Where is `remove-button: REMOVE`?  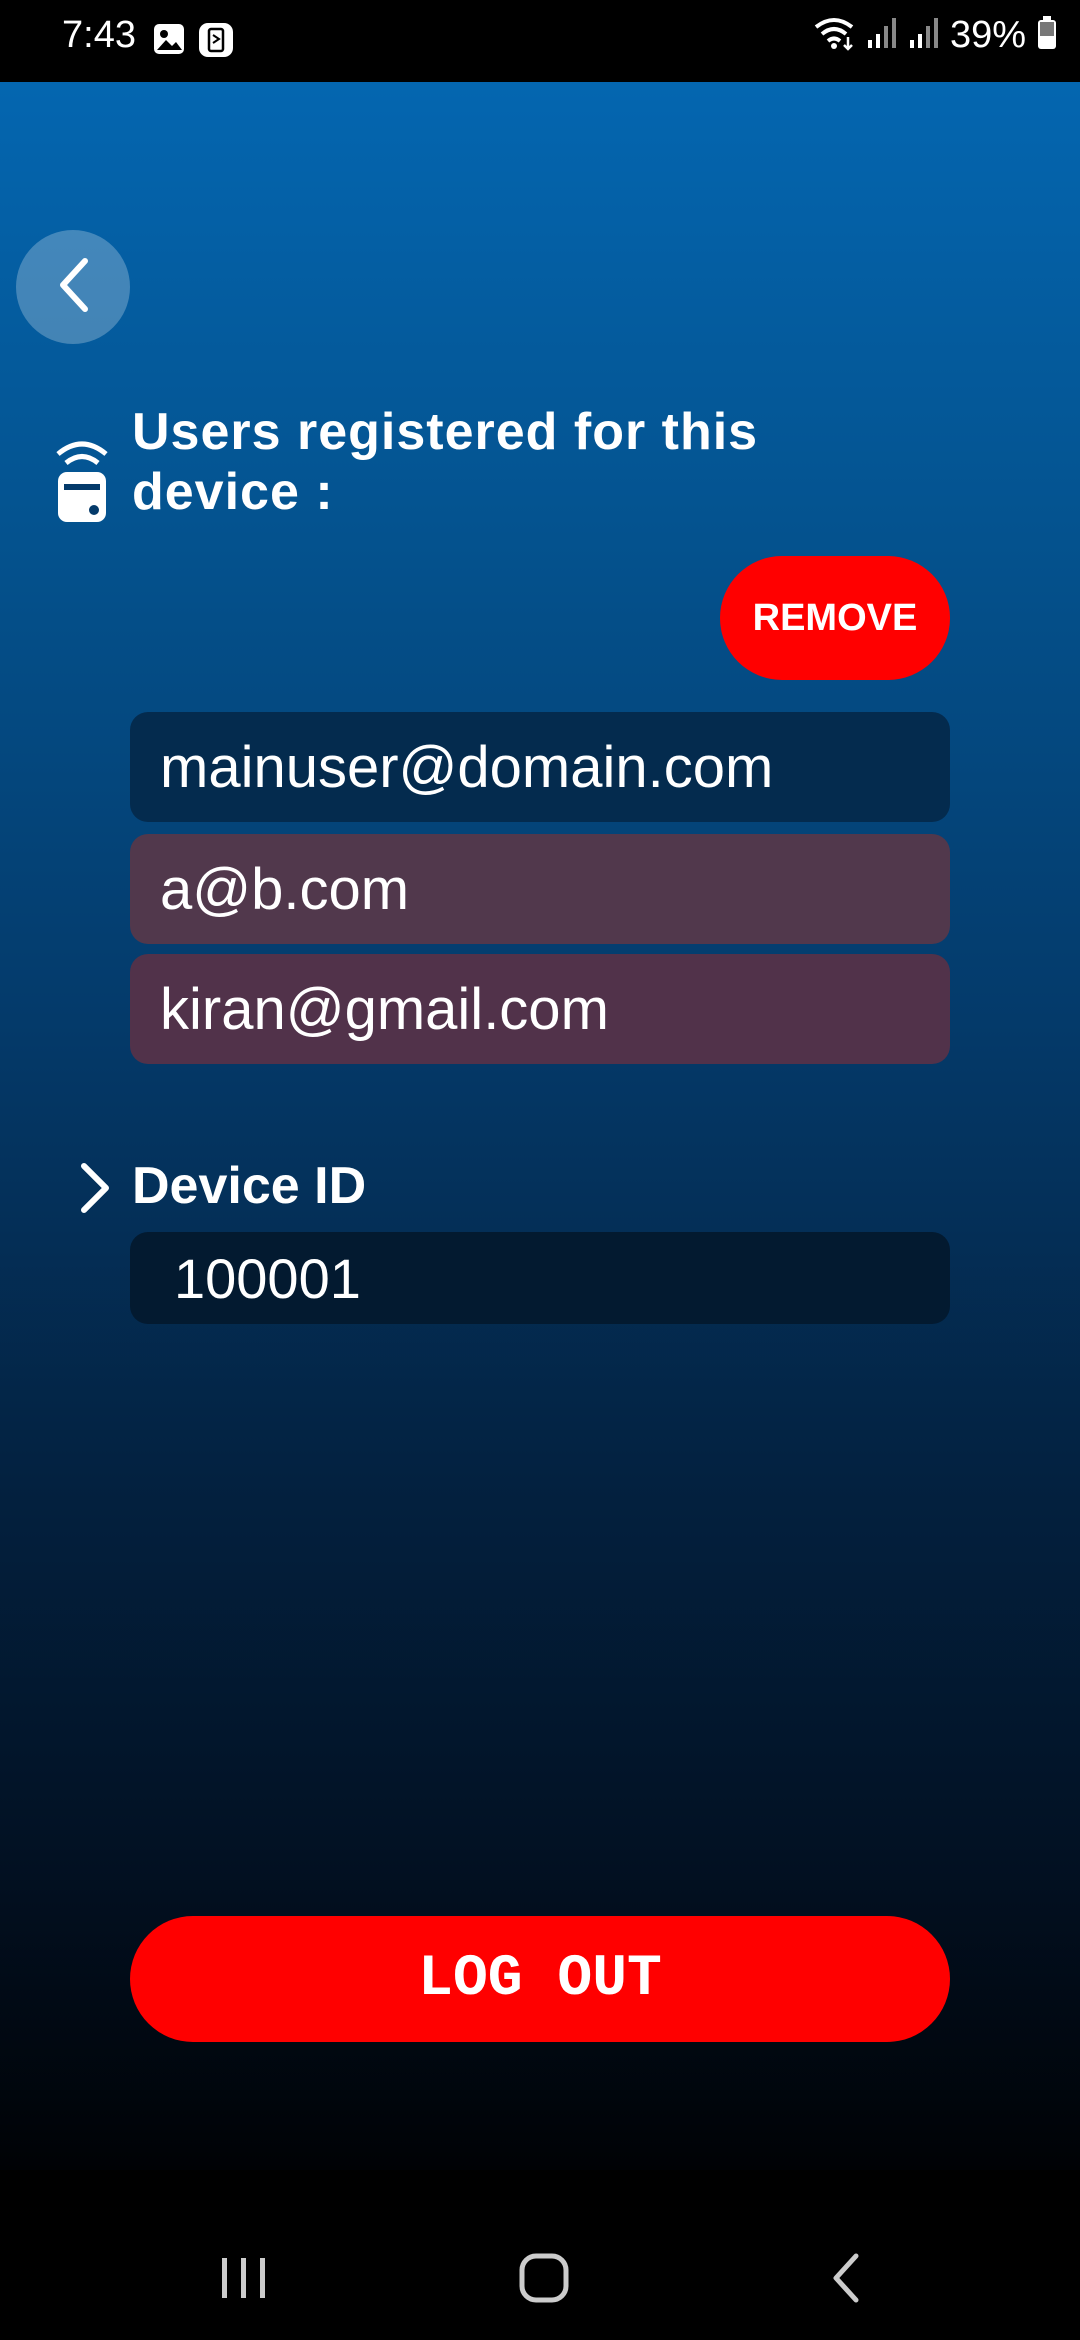 remove-button: REMOVE is located at coordinates (835, 618).